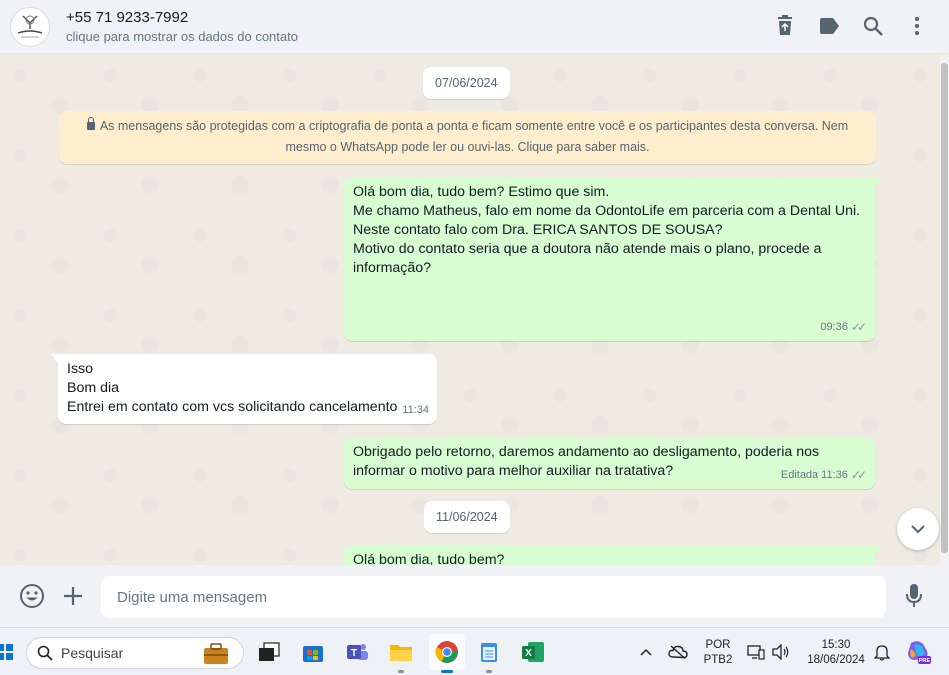 The image size is (949, 675). Describe the element at coordinates (182, 36) in the screenshot. I see `contact-subtitle: clique para mostrar os dados do contato` at that location.